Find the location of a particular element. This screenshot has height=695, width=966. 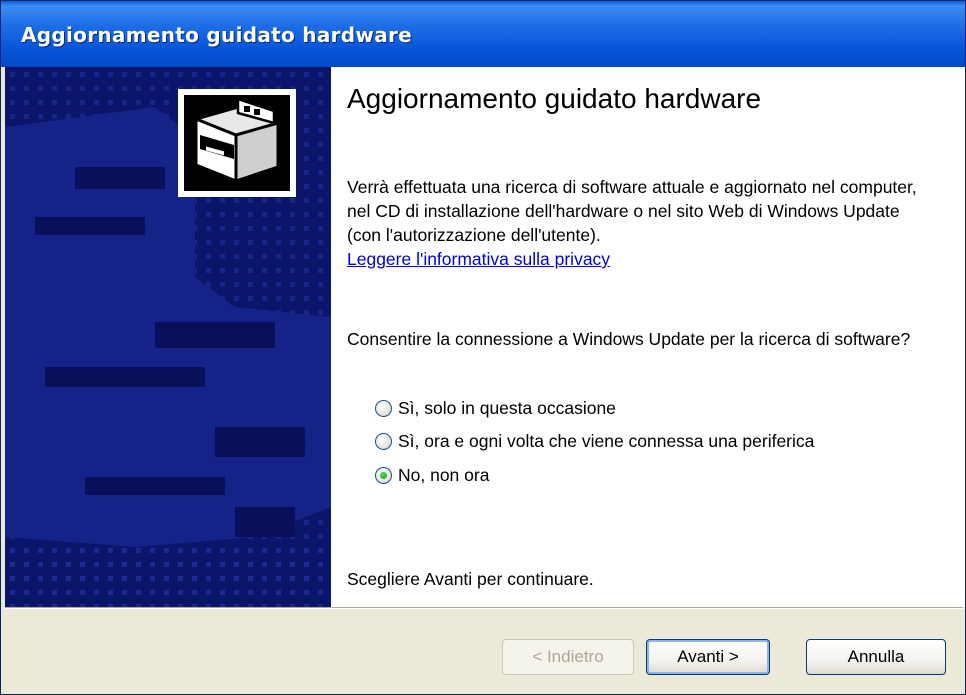

next-button: Avanti > is located at coordinates (708, 657).